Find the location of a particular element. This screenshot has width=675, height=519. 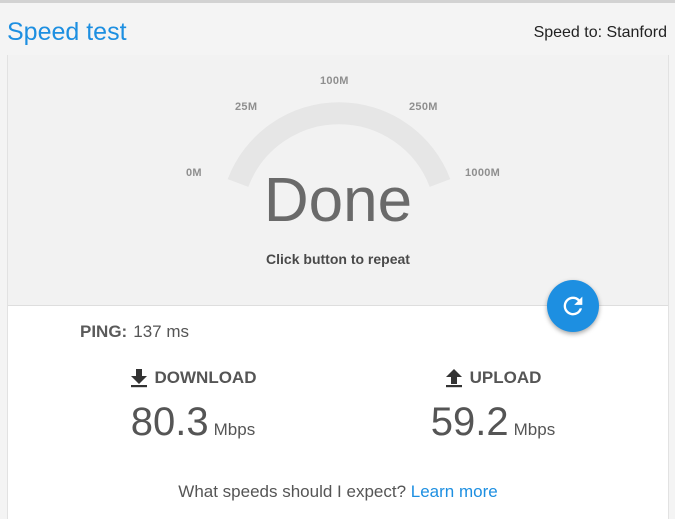

ping-label: PING: is located at coordinates (104, 331).